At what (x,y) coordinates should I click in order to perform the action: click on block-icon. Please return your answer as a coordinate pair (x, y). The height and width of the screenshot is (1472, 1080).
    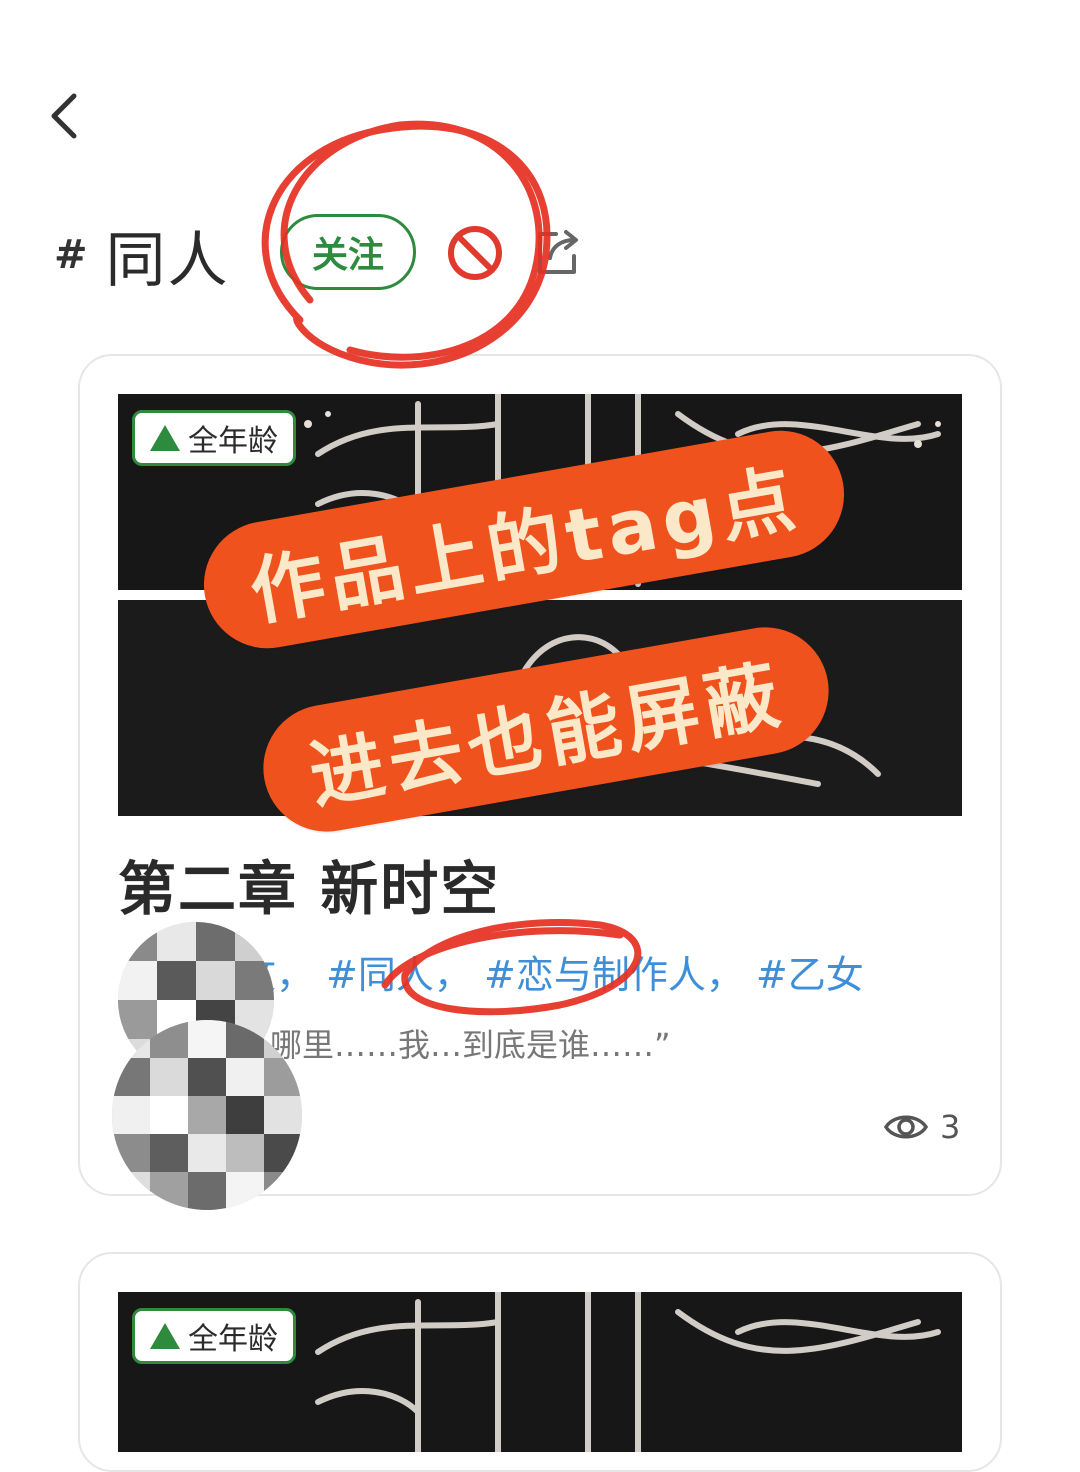
    Looking at the image, I should click on (475, 253).